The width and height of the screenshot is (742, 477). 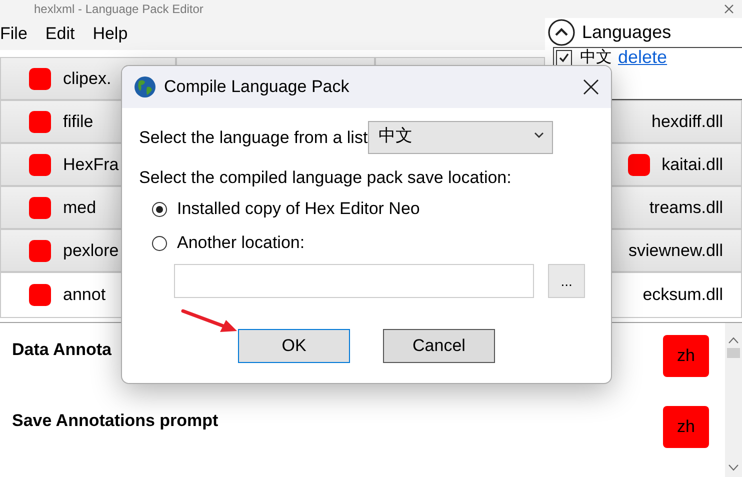 What do you see at coordinates (460, 137) in the screenshot?
I see `language-dropdown: 中文` at bounding box center [460, 137].